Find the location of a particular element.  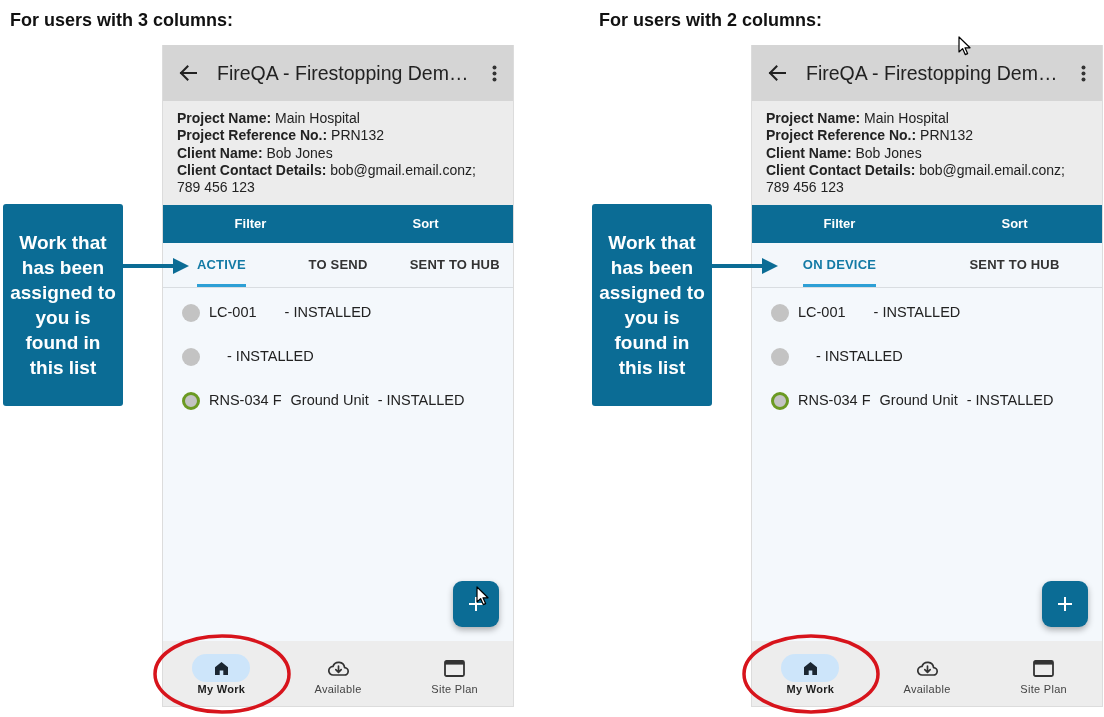

section-heading: For users with 2 columns: is located at coordinates (711, 20).